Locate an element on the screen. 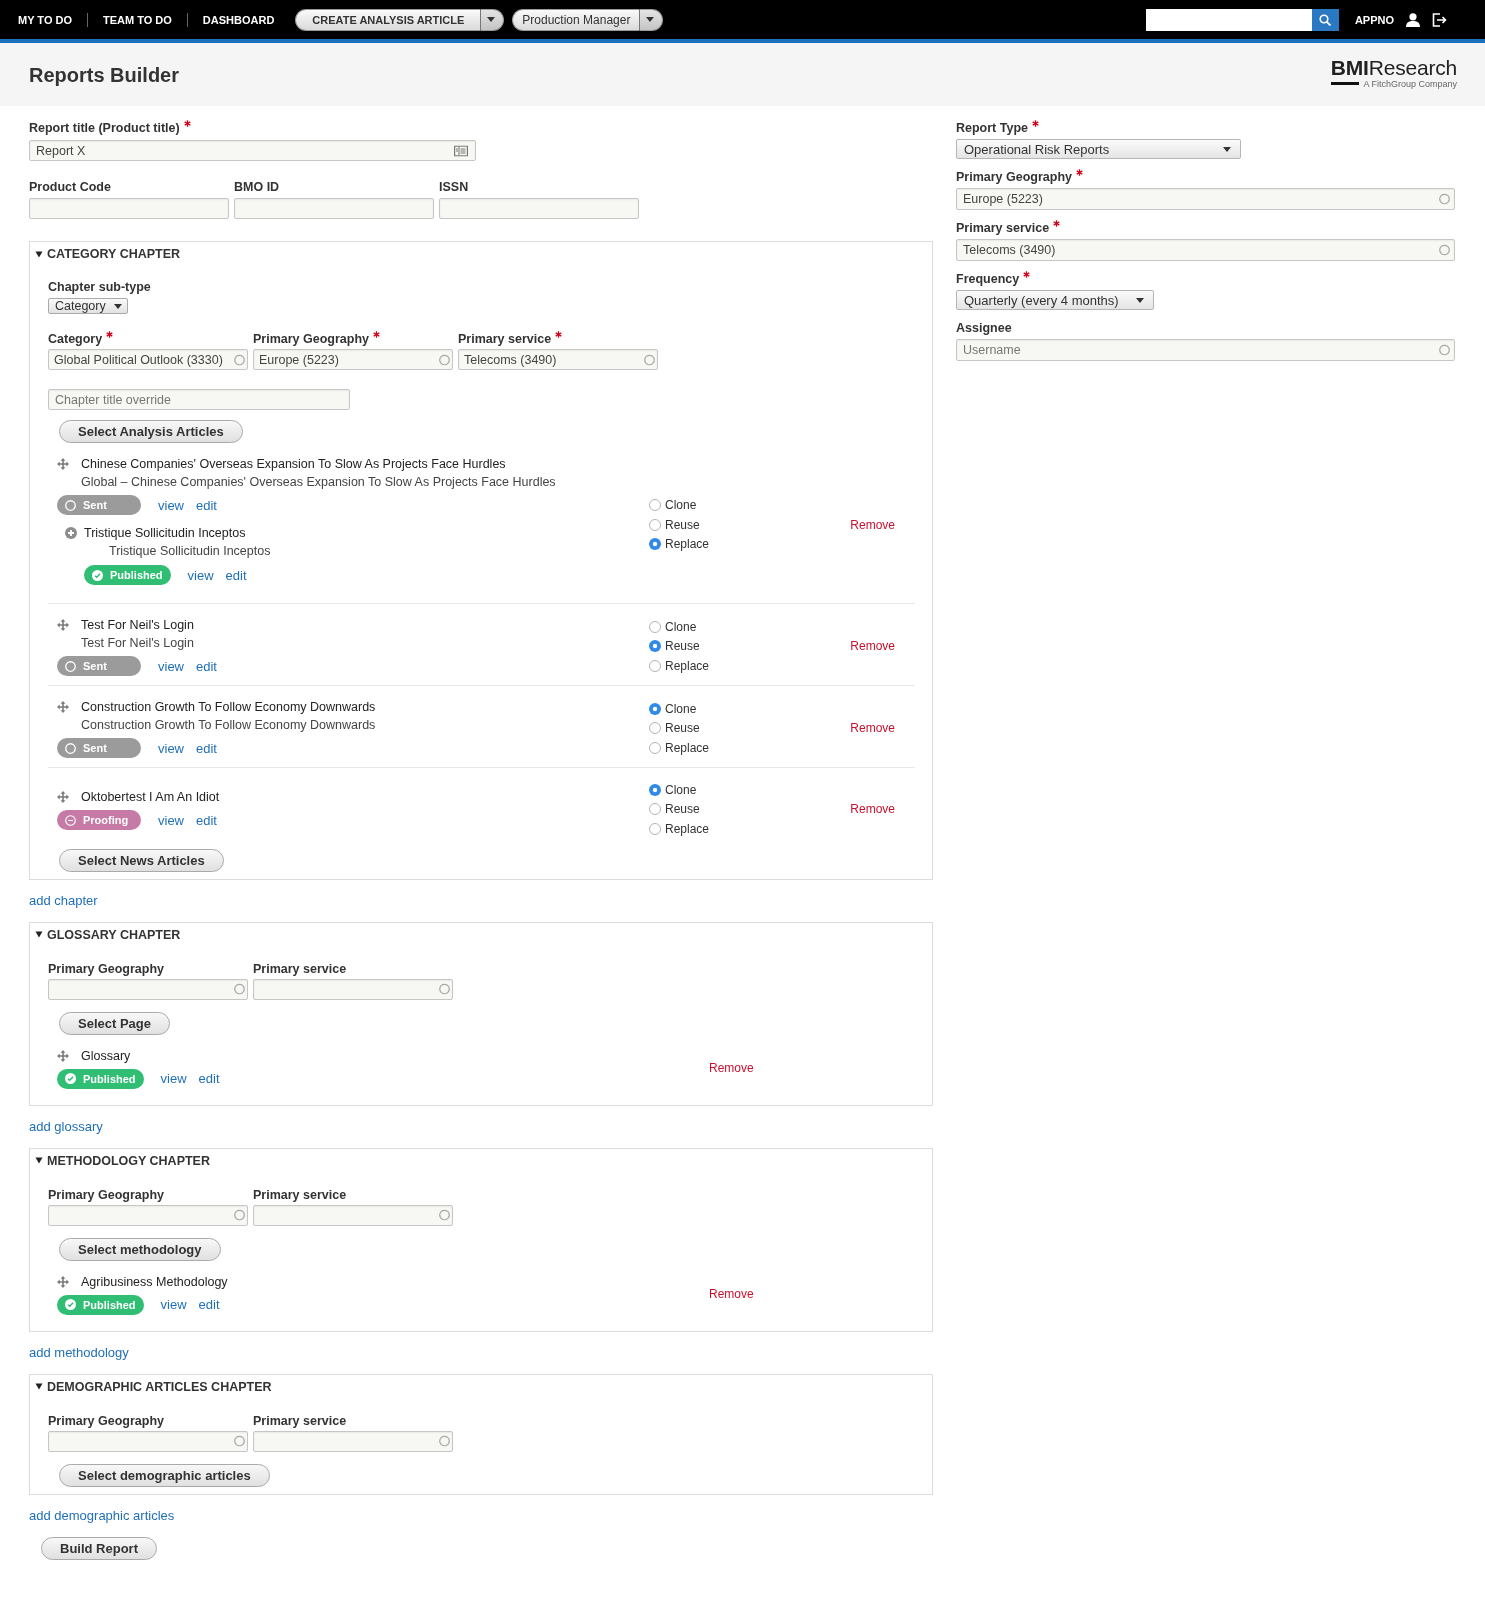 Image resolution: width=1485 pixels, height=1620 pixels. split-button: Production Manager is located at coordinates (576, 19).